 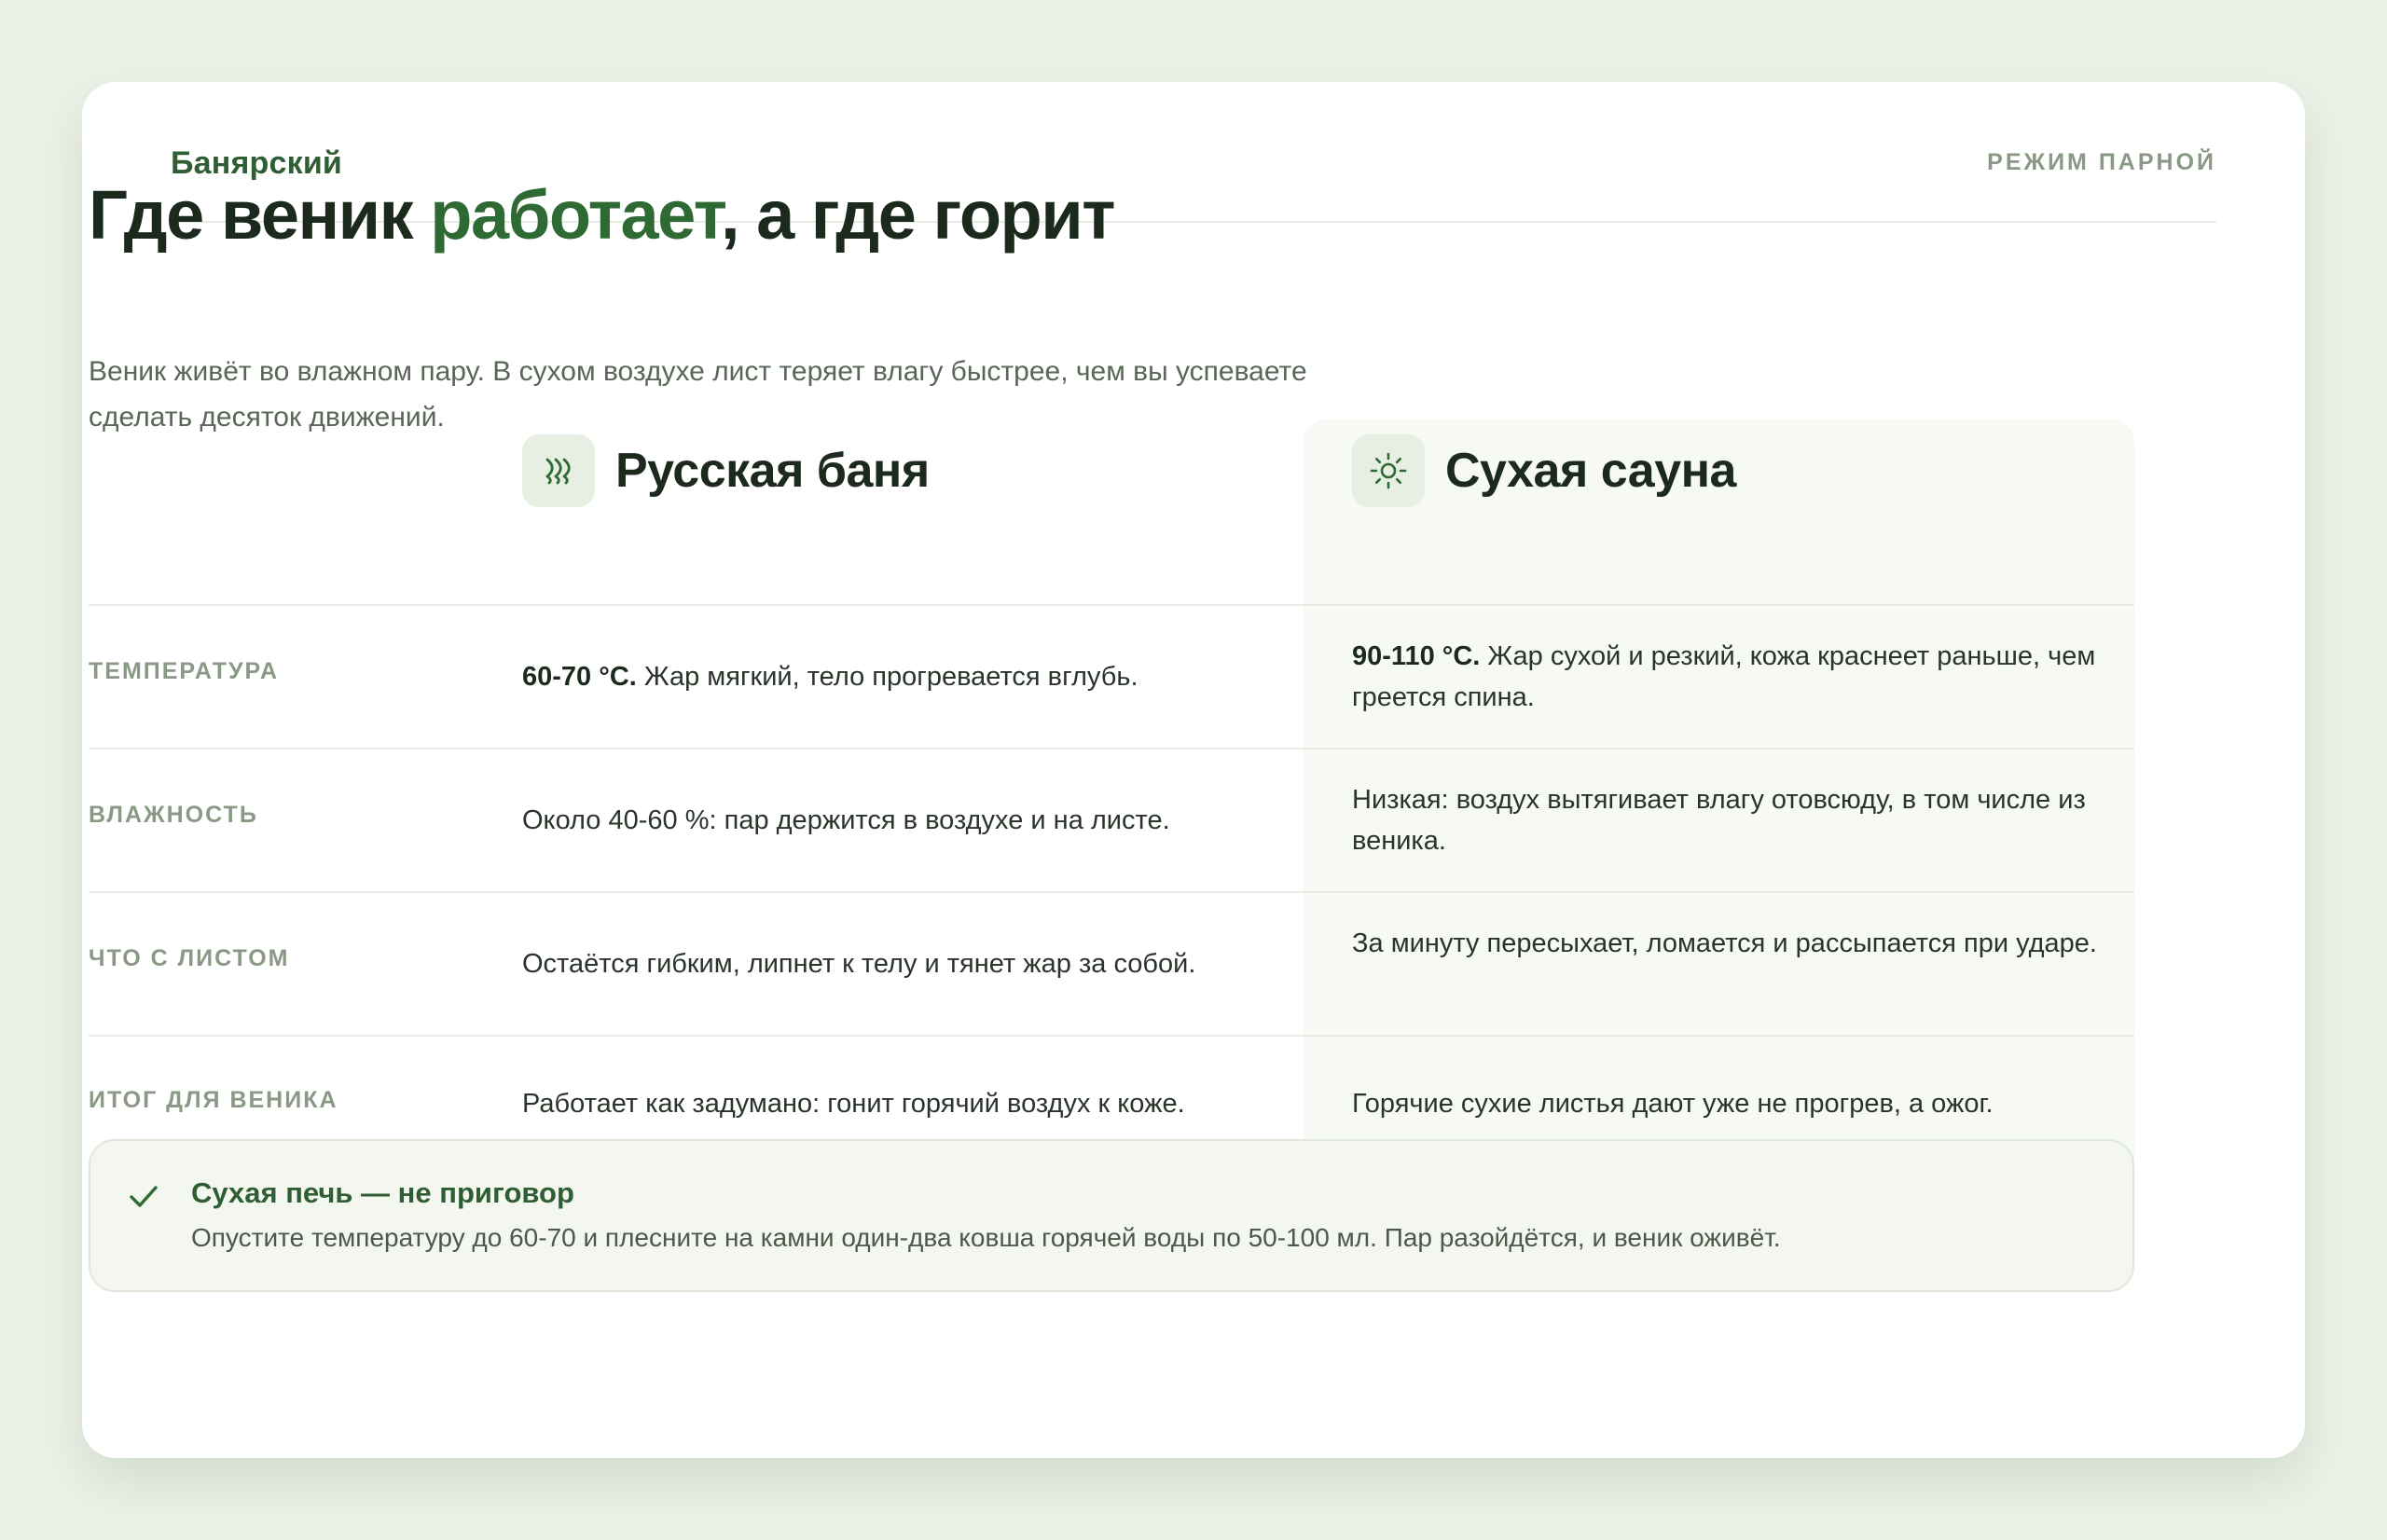 I want to click on column-header-bath: Русская баня, so click(x=726, y=470).